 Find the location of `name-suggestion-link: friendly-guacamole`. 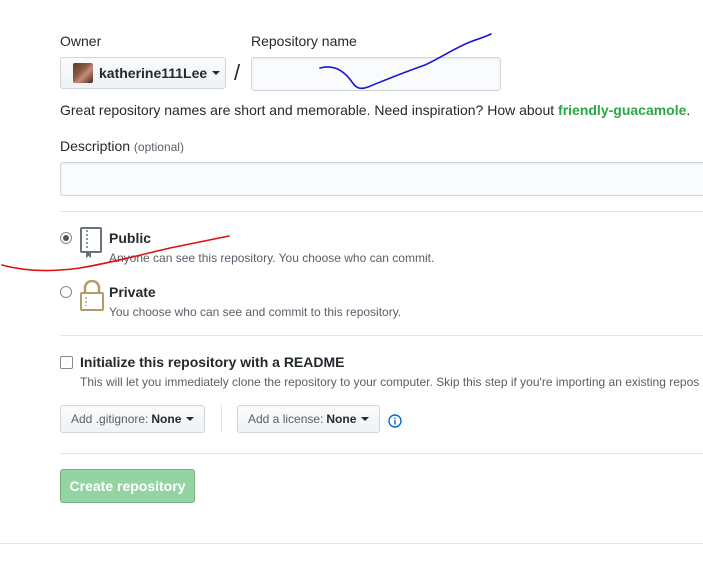

name-suggestion-link: friendly-guacamole is located at coordinates (622, 110).